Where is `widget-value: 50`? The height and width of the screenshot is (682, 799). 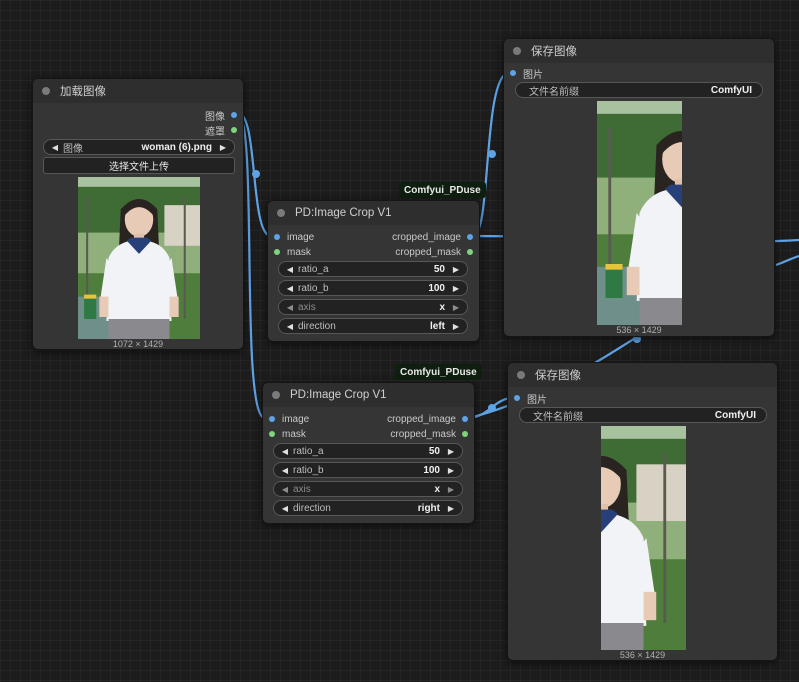 widget-value: 50 is located at coordinates (434, 451).